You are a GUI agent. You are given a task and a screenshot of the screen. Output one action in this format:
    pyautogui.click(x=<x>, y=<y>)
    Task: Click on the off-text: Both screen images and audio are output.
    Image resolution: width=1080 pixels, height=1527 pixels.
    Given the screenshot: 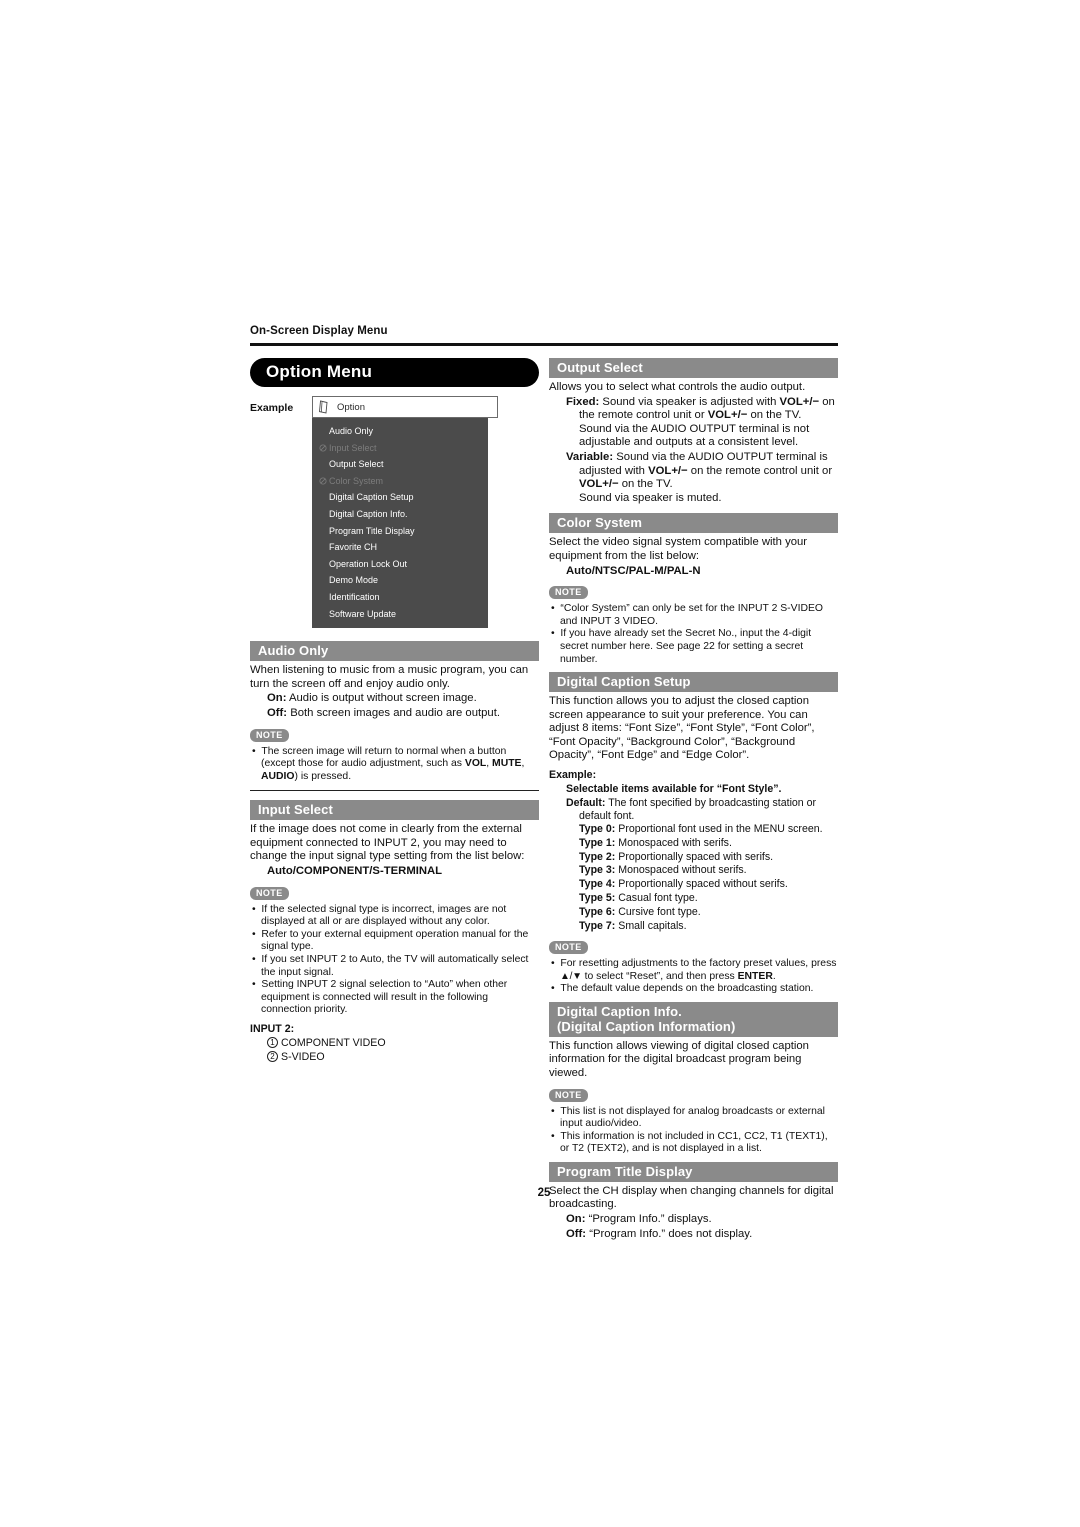 What is the action you would take?
    pyautogui.click(x=393, y=712)
    